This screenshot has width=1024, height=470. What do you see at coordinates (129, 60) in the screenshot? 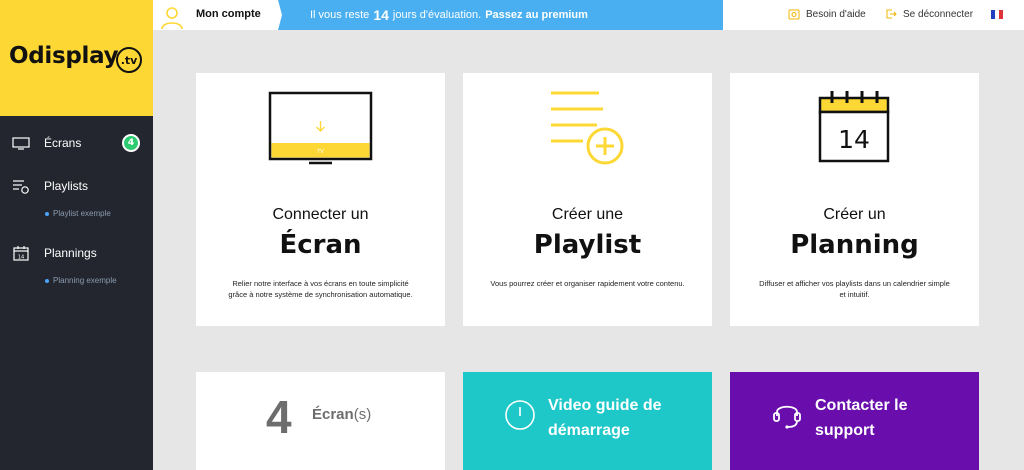
I see `logo-badge: .tv` at bounding box center [129, 60].